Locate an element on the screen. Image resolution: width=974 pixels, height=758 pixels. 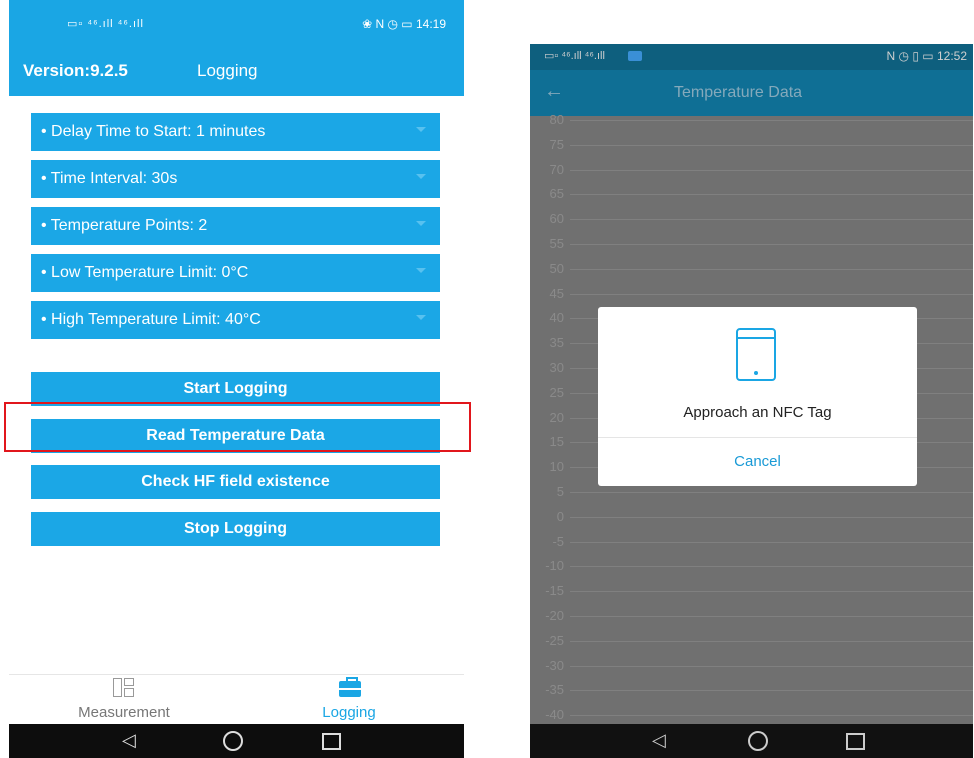
app-header: Version:9.2.5 Logging is located at coordinates (236, 72).